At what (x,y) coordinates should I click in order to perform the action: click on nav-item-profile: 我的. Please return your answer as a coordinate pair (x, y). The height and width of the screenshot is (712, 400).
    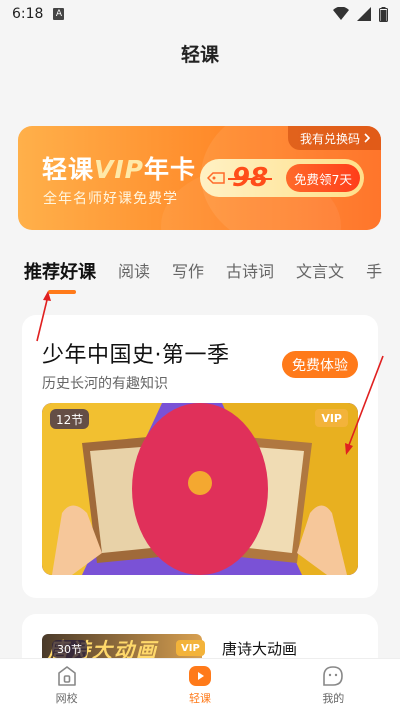
    Looking at the image, I should click on (333, 685).